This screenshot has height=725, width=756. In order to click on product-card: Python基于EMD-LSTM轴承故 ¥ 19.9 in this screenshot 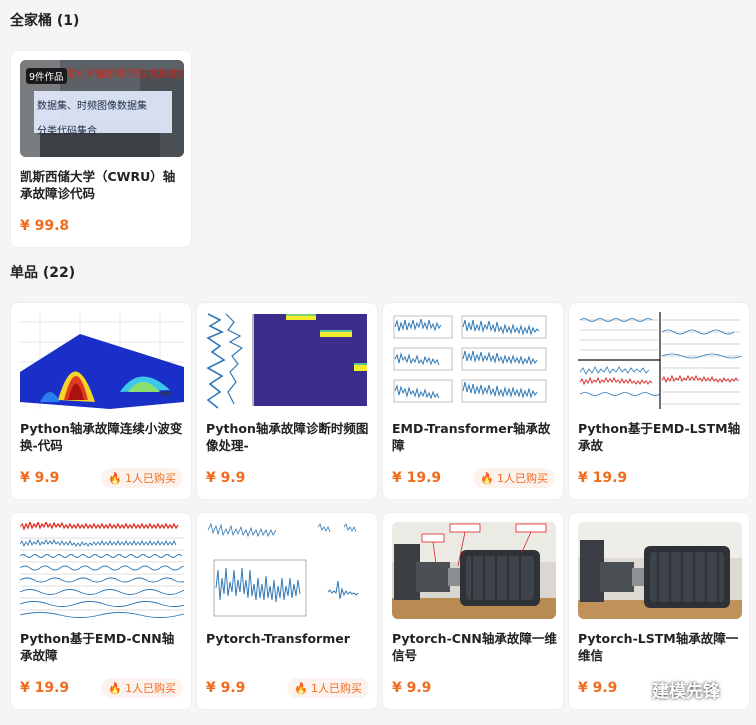, I will do `click(659, 401)`.